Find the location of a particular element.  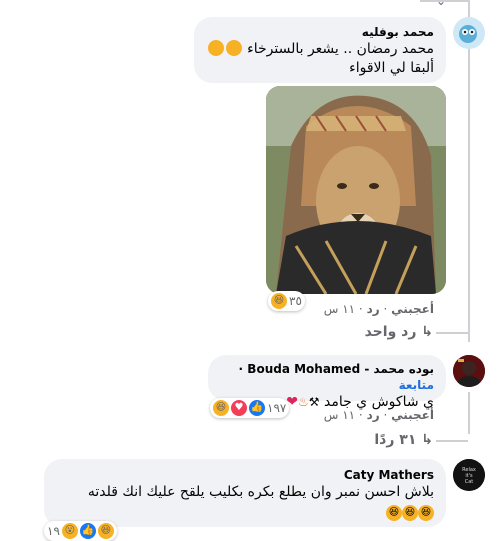

hammer-icon: ⚒ is located at coordinates (314, 402).